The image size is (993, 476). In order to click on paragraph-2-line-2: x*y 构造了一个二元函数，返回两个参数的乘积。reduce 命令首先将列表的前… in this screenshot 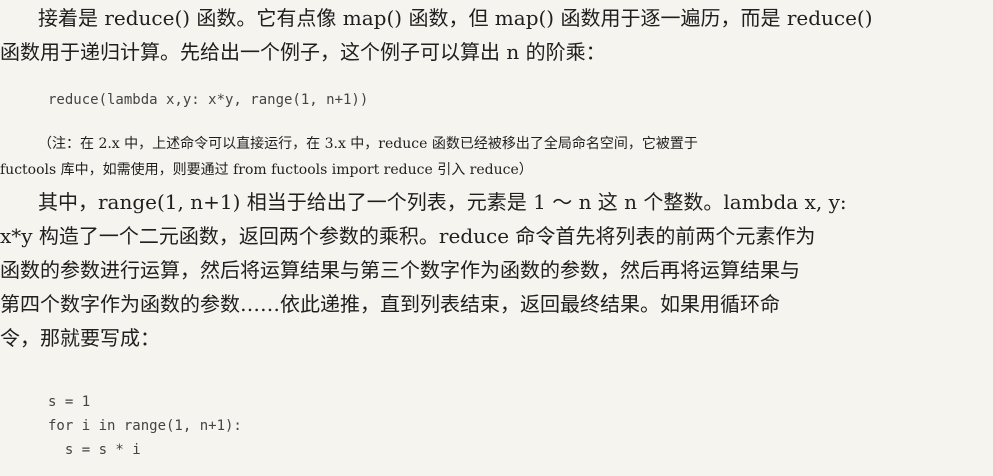, I will do `click(408, 236)`.